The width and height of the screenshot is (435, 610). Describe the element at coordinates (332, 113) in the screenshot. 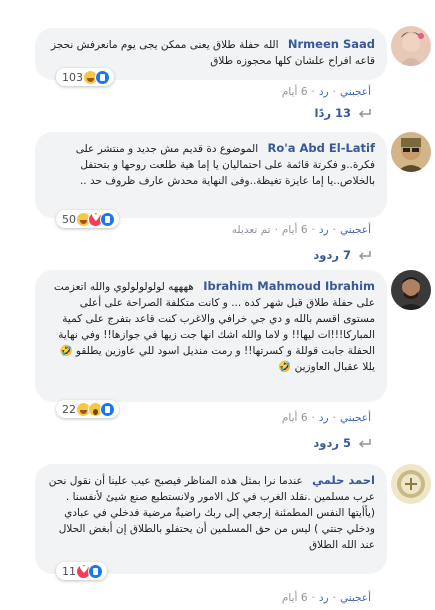

I see `replies-count: 13 ردًا` at that location.